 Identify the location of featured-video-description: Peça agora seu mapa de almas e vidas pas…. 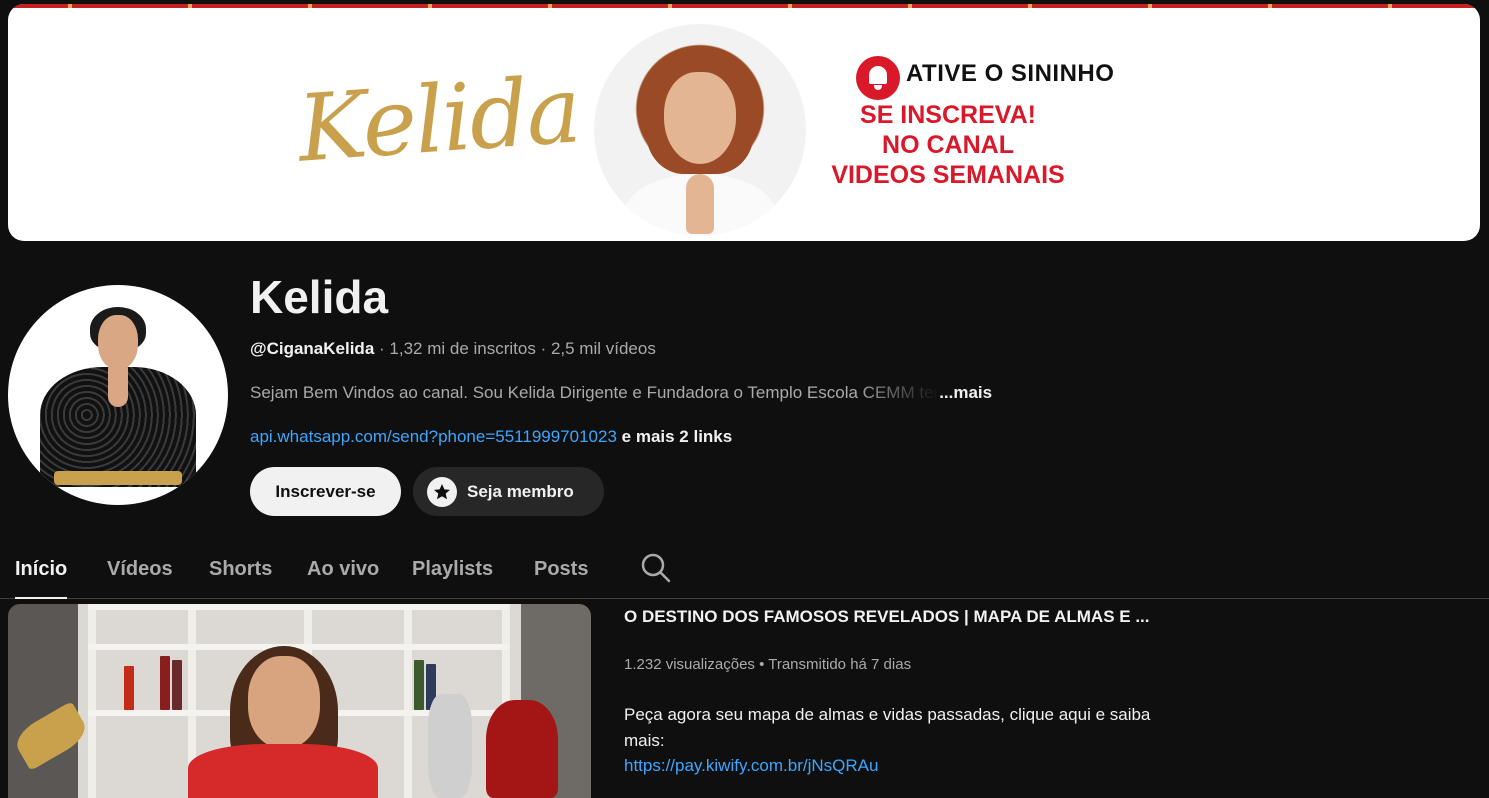
(887, 727).